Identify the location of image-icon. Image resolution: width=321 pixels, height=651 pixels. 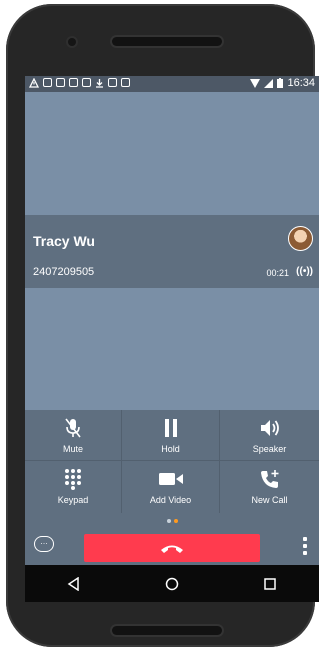
(73, 82).